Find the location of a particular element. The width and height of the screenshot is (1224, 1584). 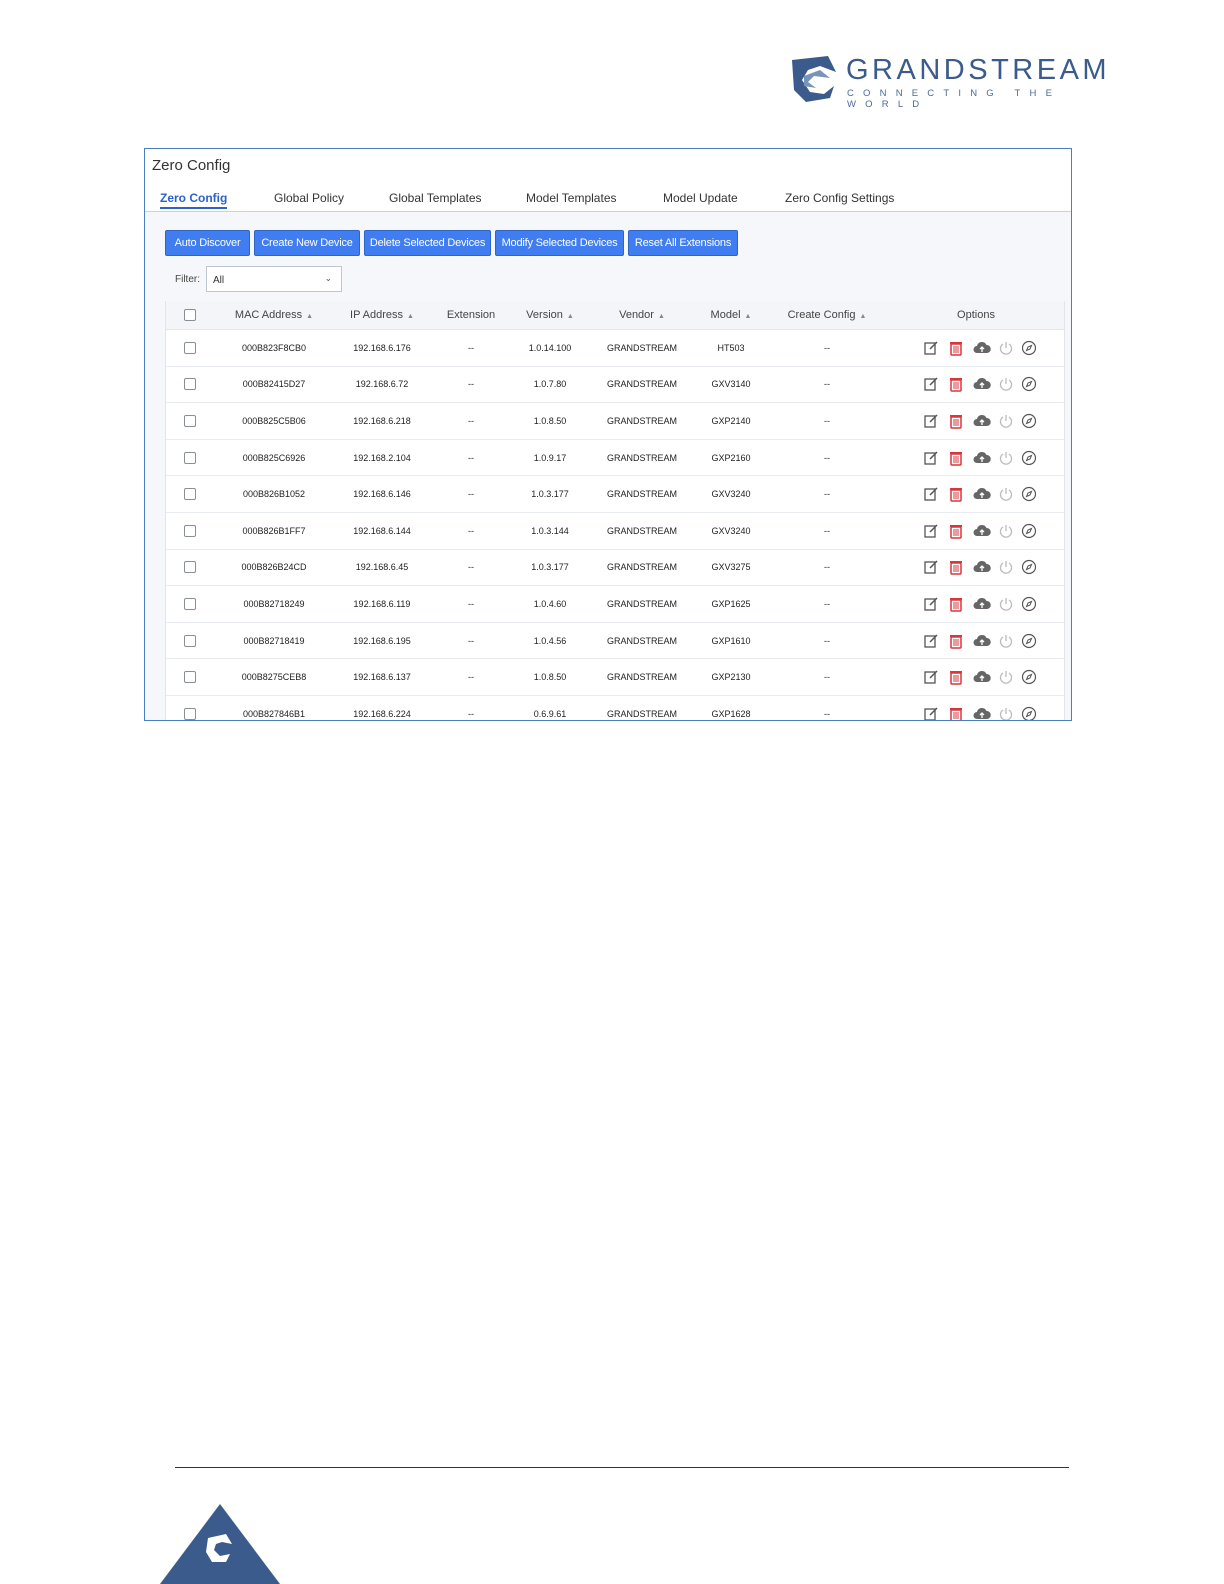

ip-cell: 192.168.6.224 is located at coordinates (382, 713).